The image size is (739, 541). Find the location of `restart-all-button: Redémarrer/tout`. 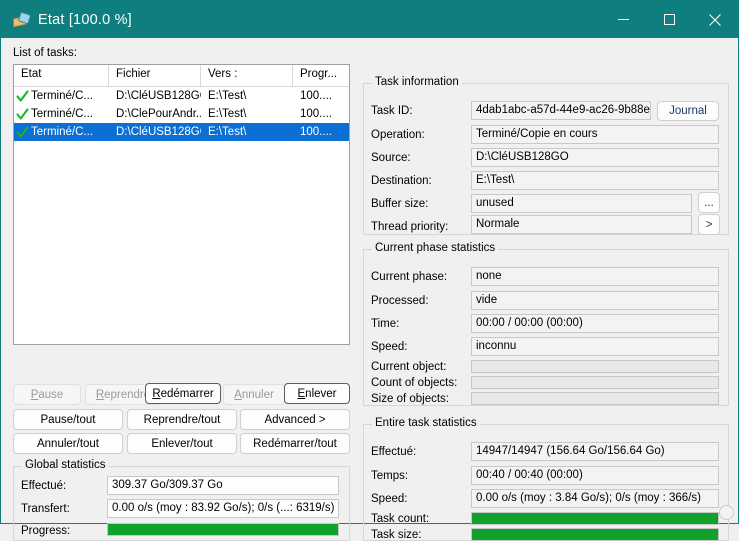

restart-all-button: Redémarrer/tout is located at coordinates (295, 443).